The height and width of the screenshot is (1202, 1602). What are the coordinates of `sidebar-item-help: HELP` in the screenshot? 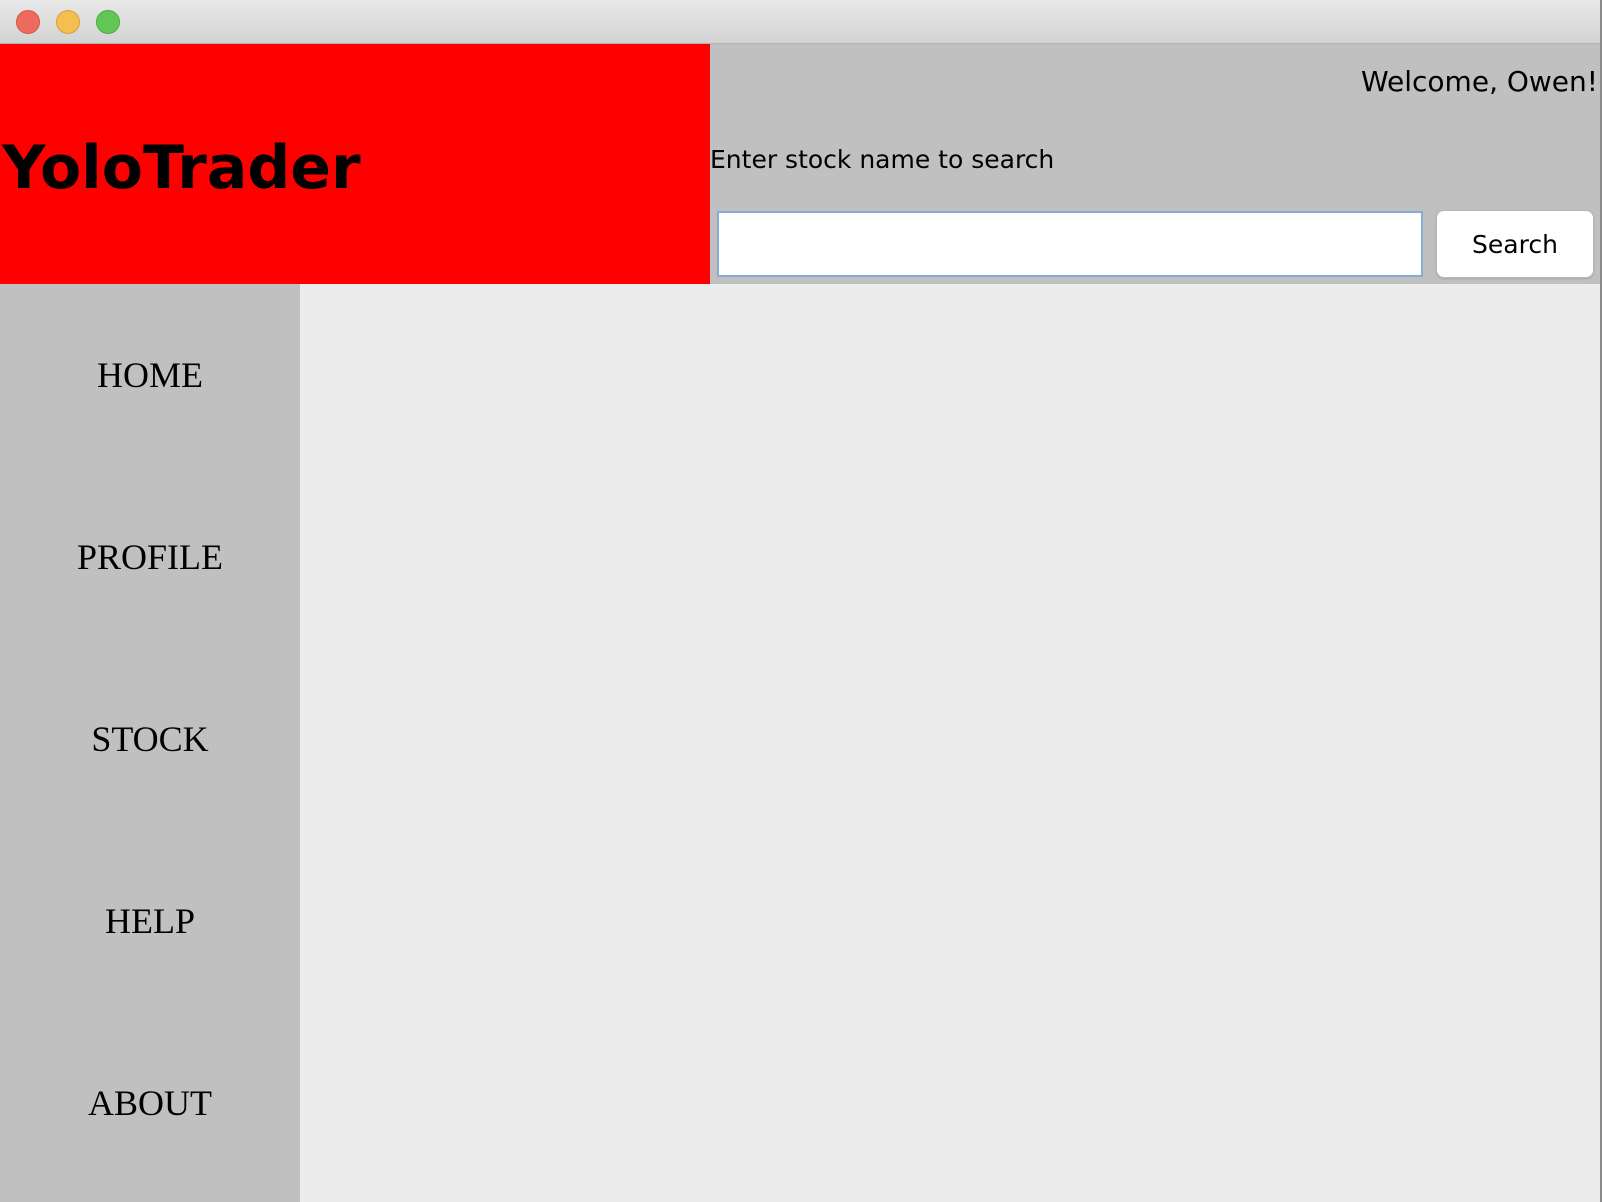 It's located at (150, 921).